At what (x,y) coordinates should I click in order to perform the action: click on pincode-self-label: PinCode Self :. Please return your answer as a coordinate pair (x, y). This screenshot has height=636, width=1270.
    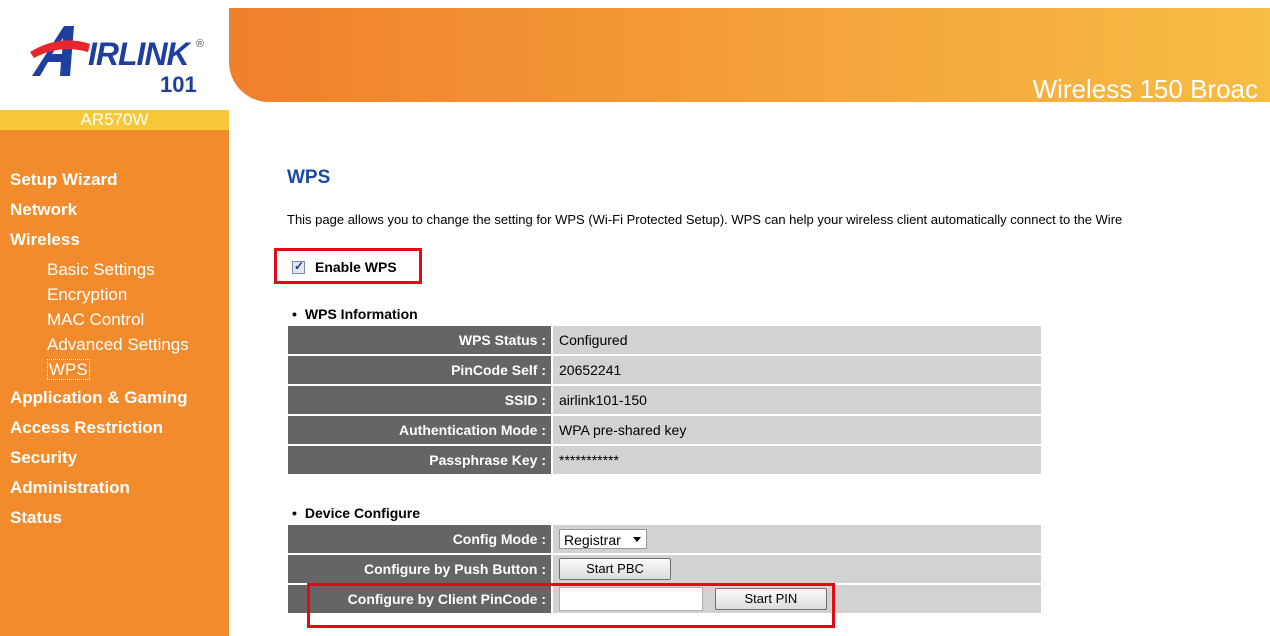
    Looking at the image, I should click on (420, 370).